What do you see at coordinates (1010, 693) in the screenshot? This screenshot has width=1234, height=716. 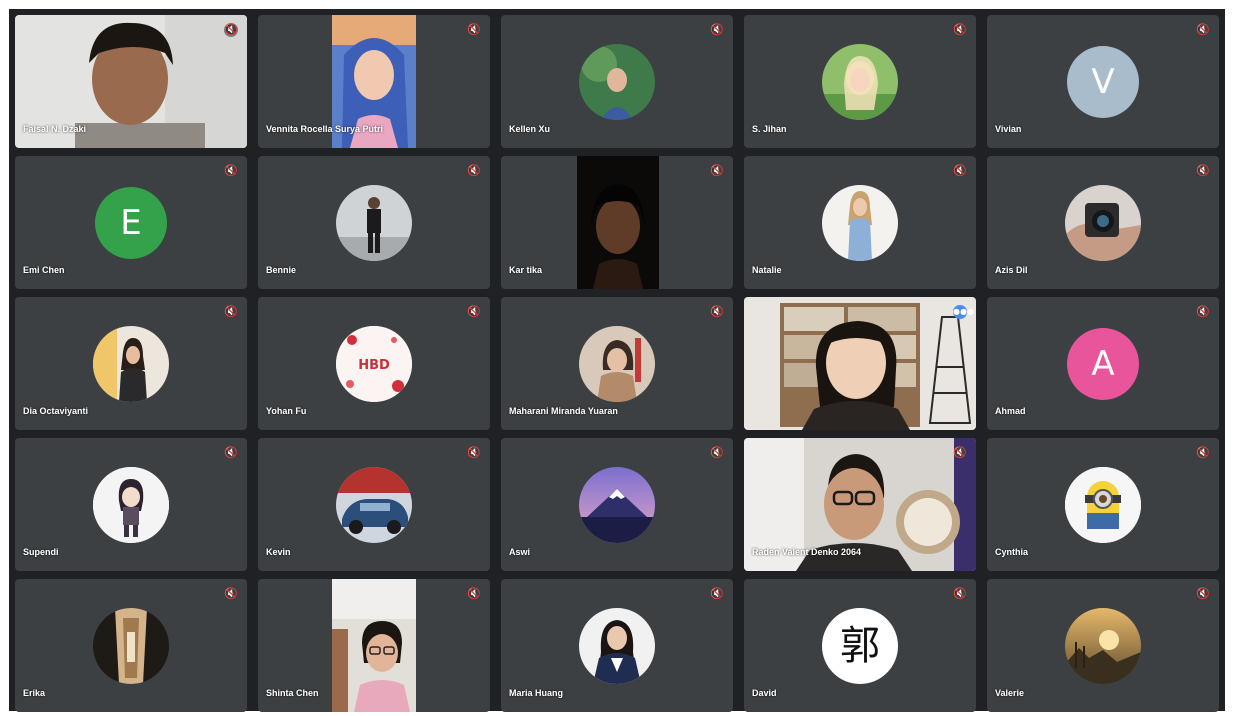 I see `participant-name: Valerie` at bounding box center [1010, 693].